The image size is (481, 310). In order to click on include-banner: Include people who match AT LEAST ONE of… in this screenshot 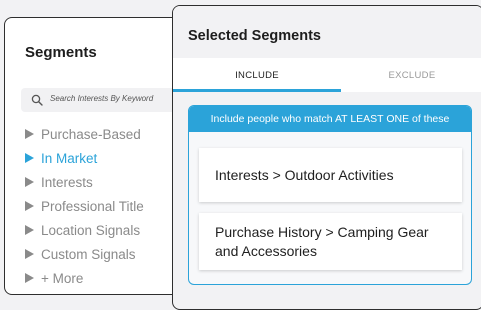, I will do `click(330, 119)`.